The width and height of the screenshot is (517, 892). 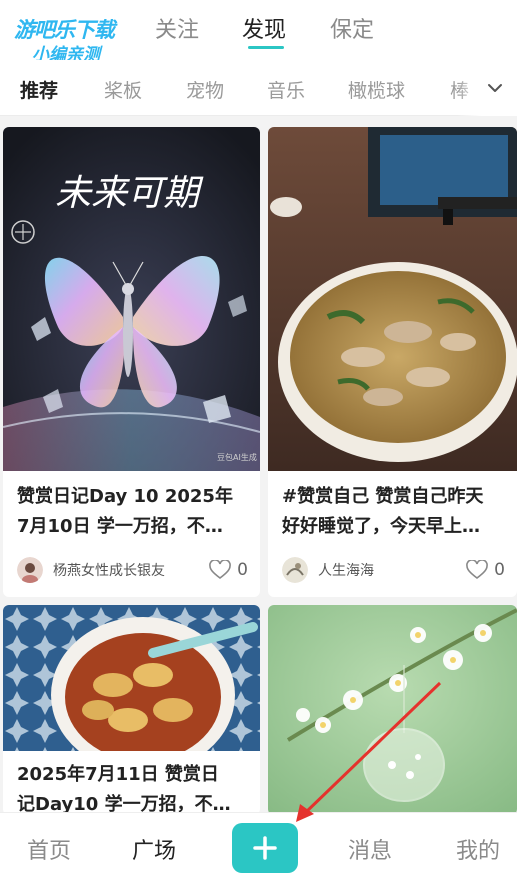 I want to click on ai-generated-badge: 豆包AI生成, so click(x=237, y=457).